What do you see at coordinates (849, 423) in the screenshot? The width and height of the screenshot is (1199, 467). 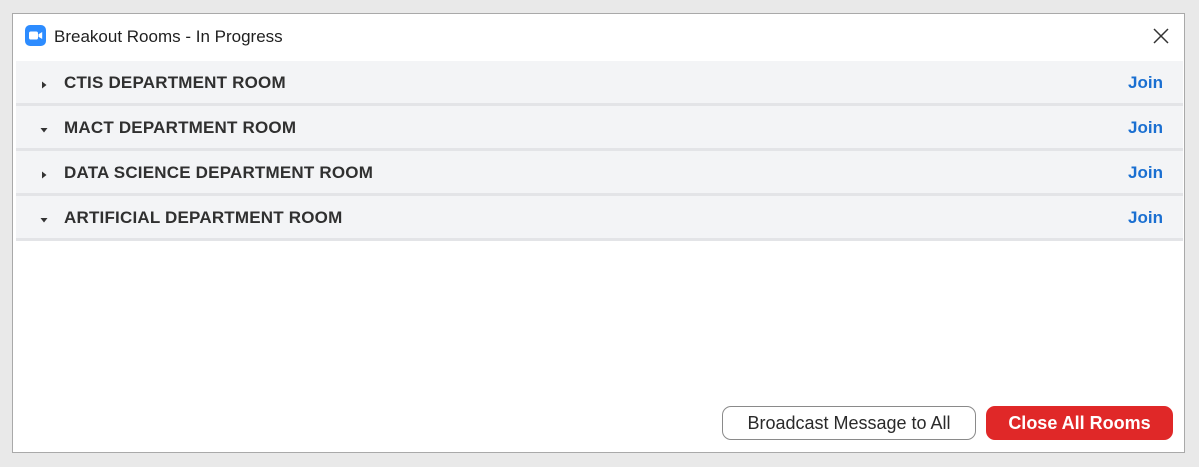 I see `broadcast-message-button: Broadcast Message to All` at bounding box center [849, 423].